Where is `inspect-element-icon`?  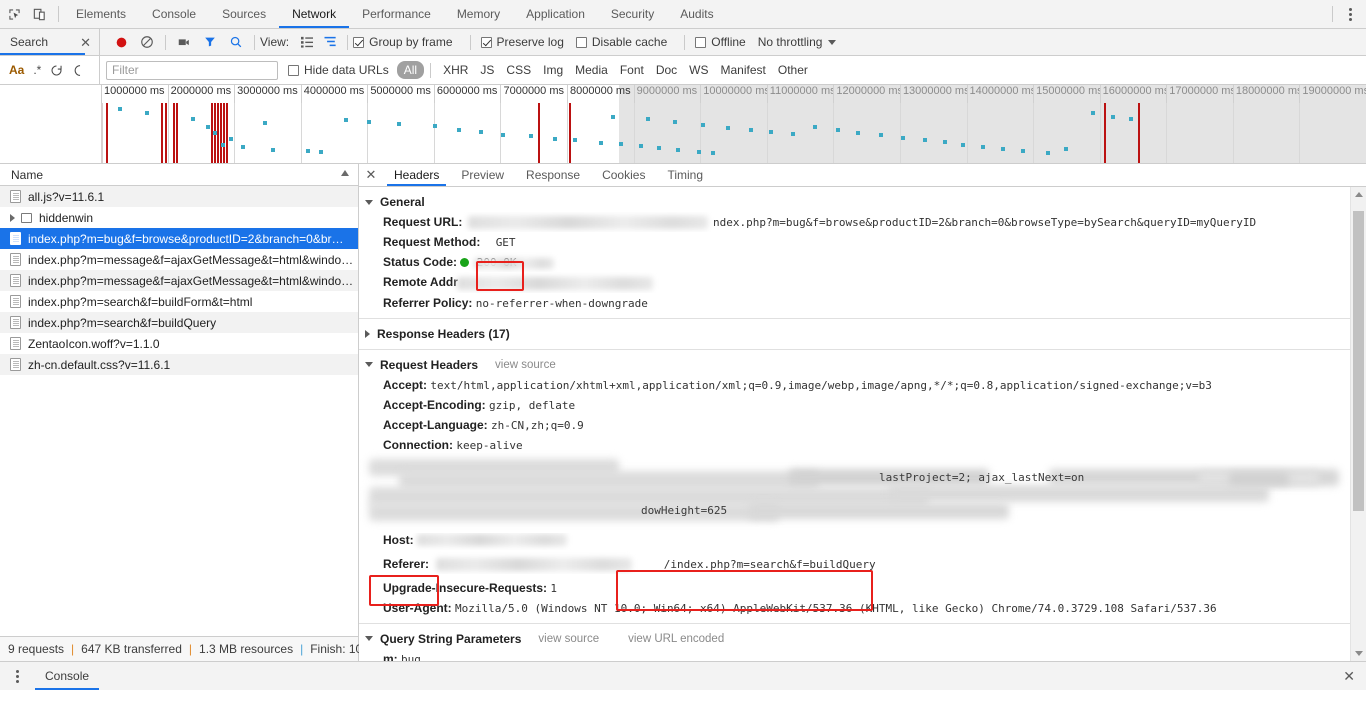
inspect-element-icon is located at coordinates (14, 14).